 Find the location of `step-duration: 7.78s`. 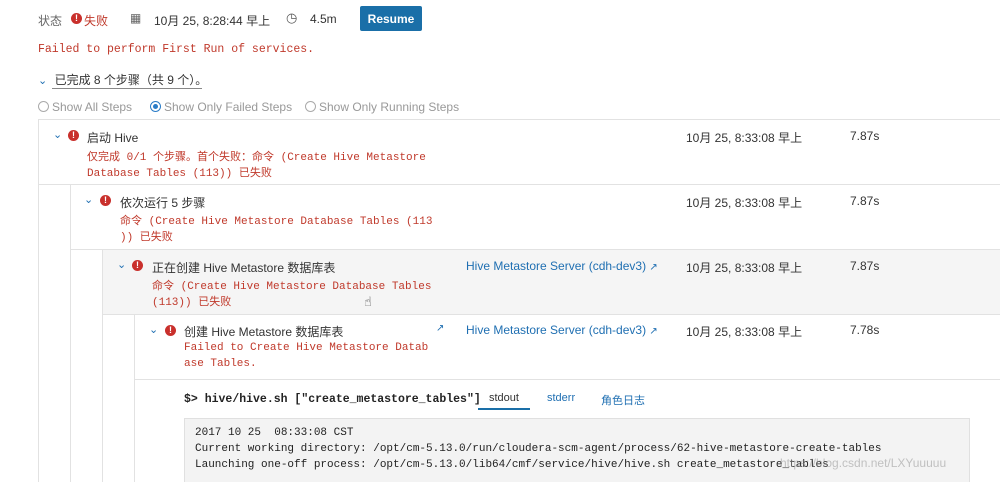

step-duration: 7.78s is located at coordinates (865, 330).